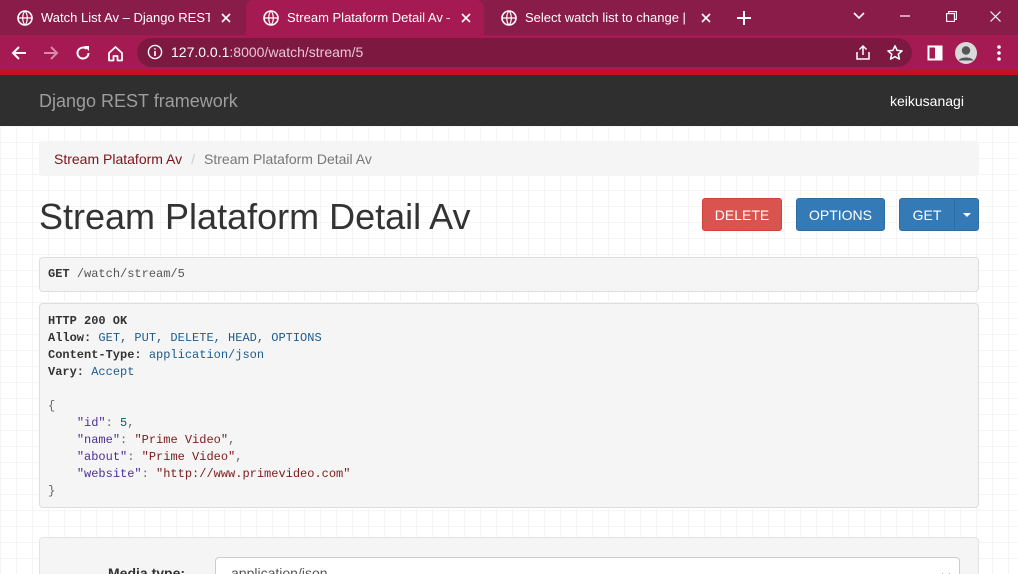  What do you see at coordinates (113, 372) in the screenshot?
I see `vary-value: Accept` at bounding box center [113, 372].